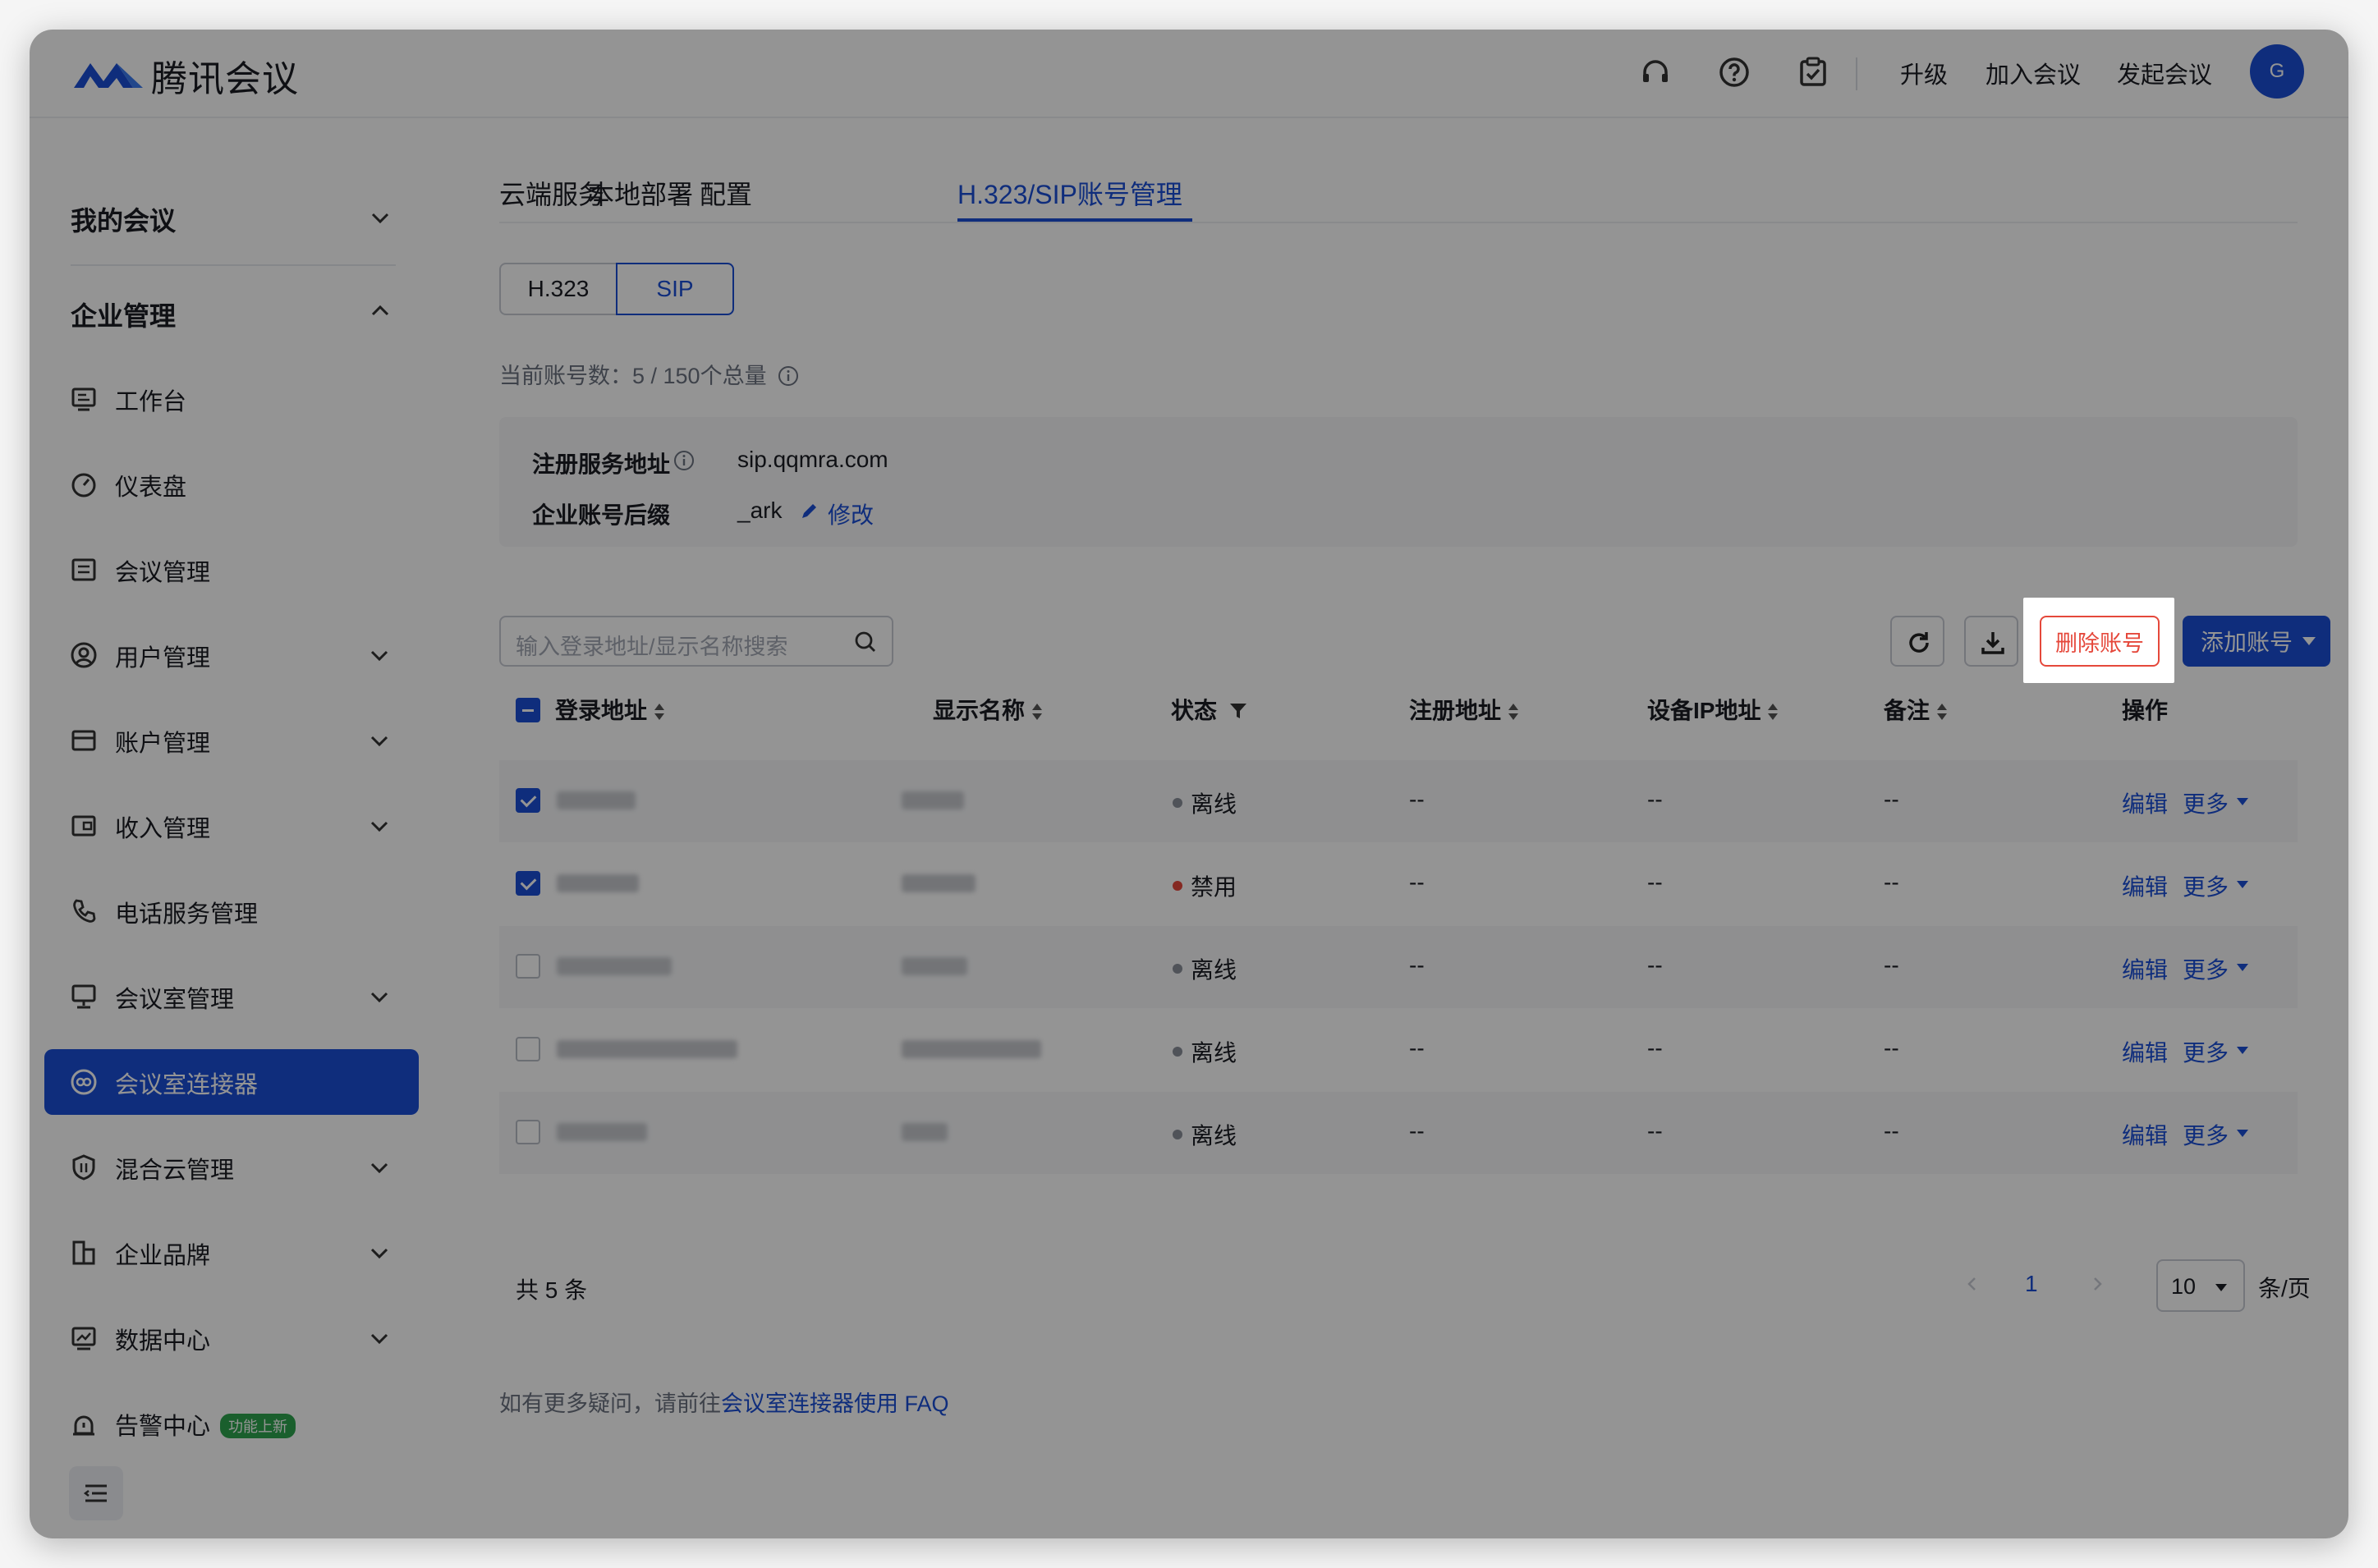 Image resolution: width=2378 pixels, height=1568 pixels. What do you see at coordinates (988, 709) in the screenshot?
I see `col-display-name: 显示名称` at bounding box center [988, 709].